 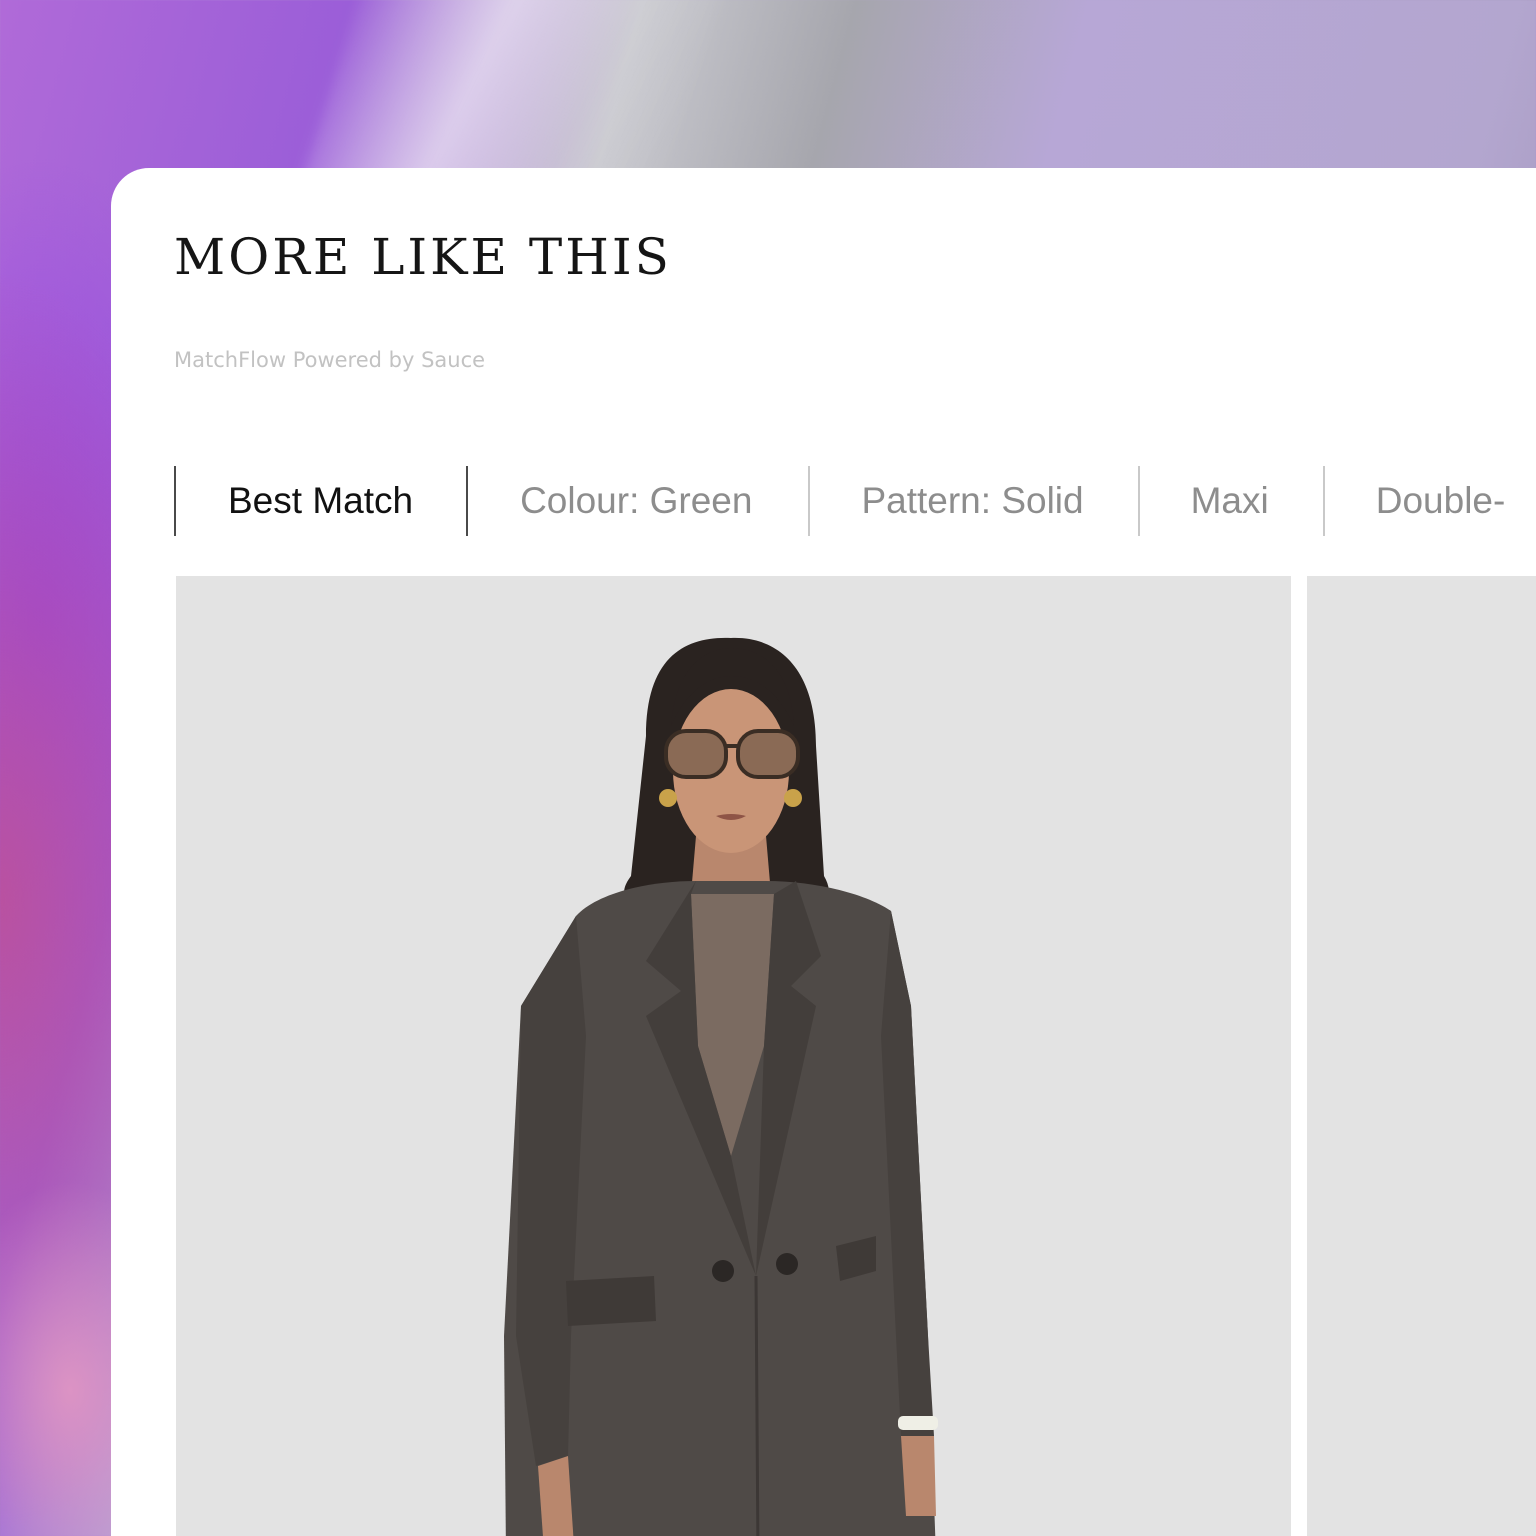 What do you see at coordinates (1231, 501) in the screenshot?
I see `filter-maxi: Maxi` at bounding box center [1231, 501].